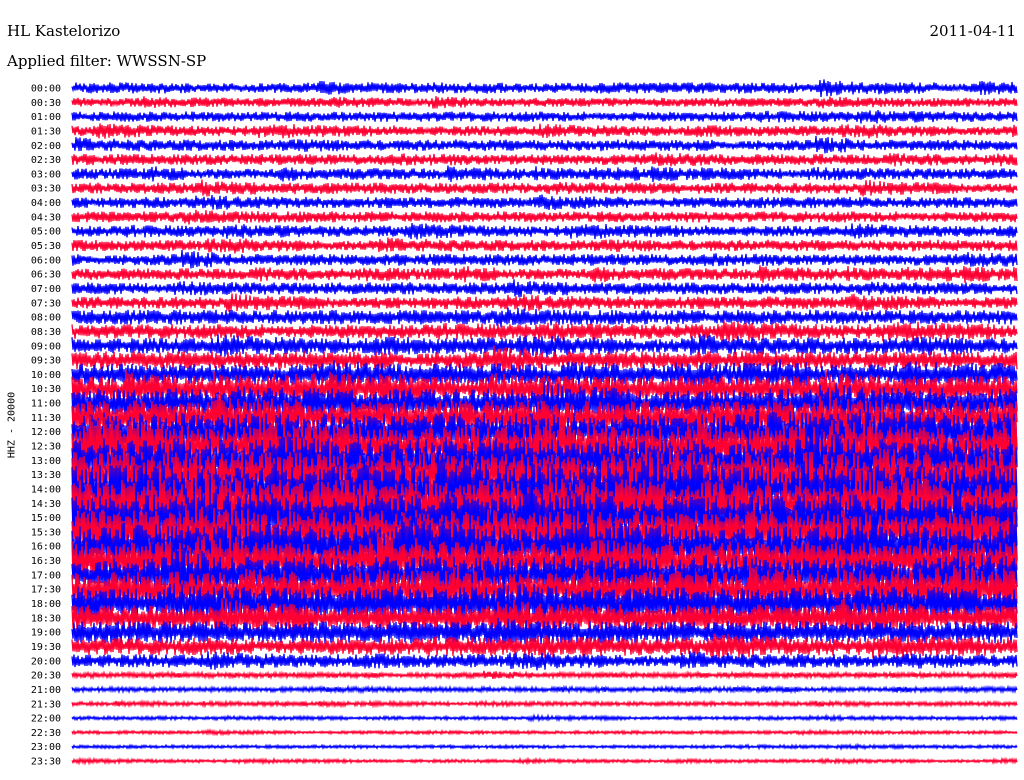 The image size is (1024, 780). What do you see at coordinates (46, 89) in the screenshot?
I see `row-time-label: 00:00` at bounding box center [46, 89].